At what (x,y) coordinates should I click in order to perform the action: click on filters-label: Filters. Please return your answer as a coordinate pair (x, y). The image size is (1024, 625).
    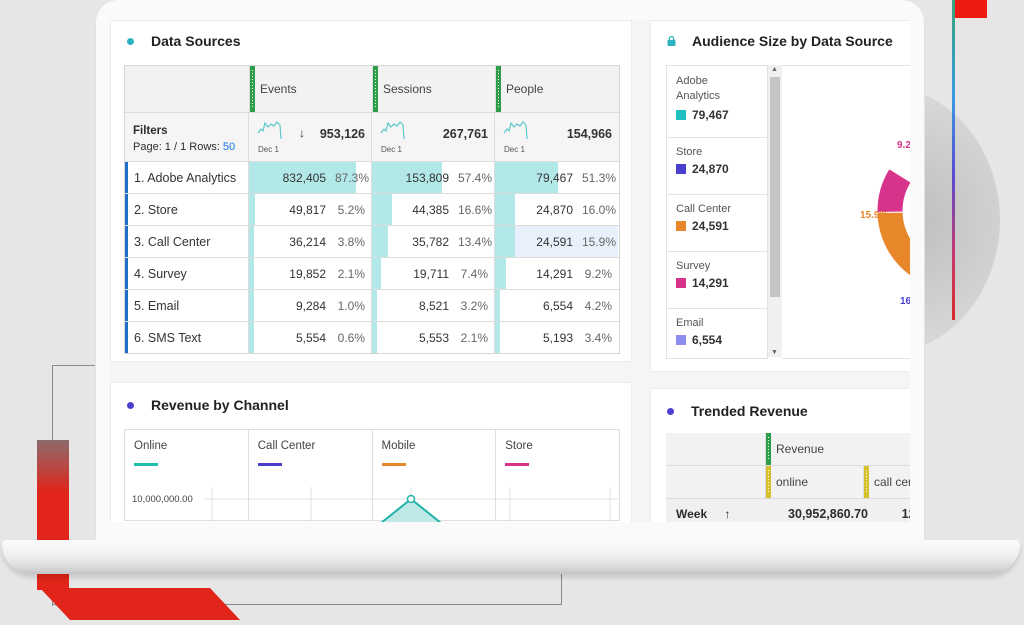
    Looking at the image, I should click on (150, 131).